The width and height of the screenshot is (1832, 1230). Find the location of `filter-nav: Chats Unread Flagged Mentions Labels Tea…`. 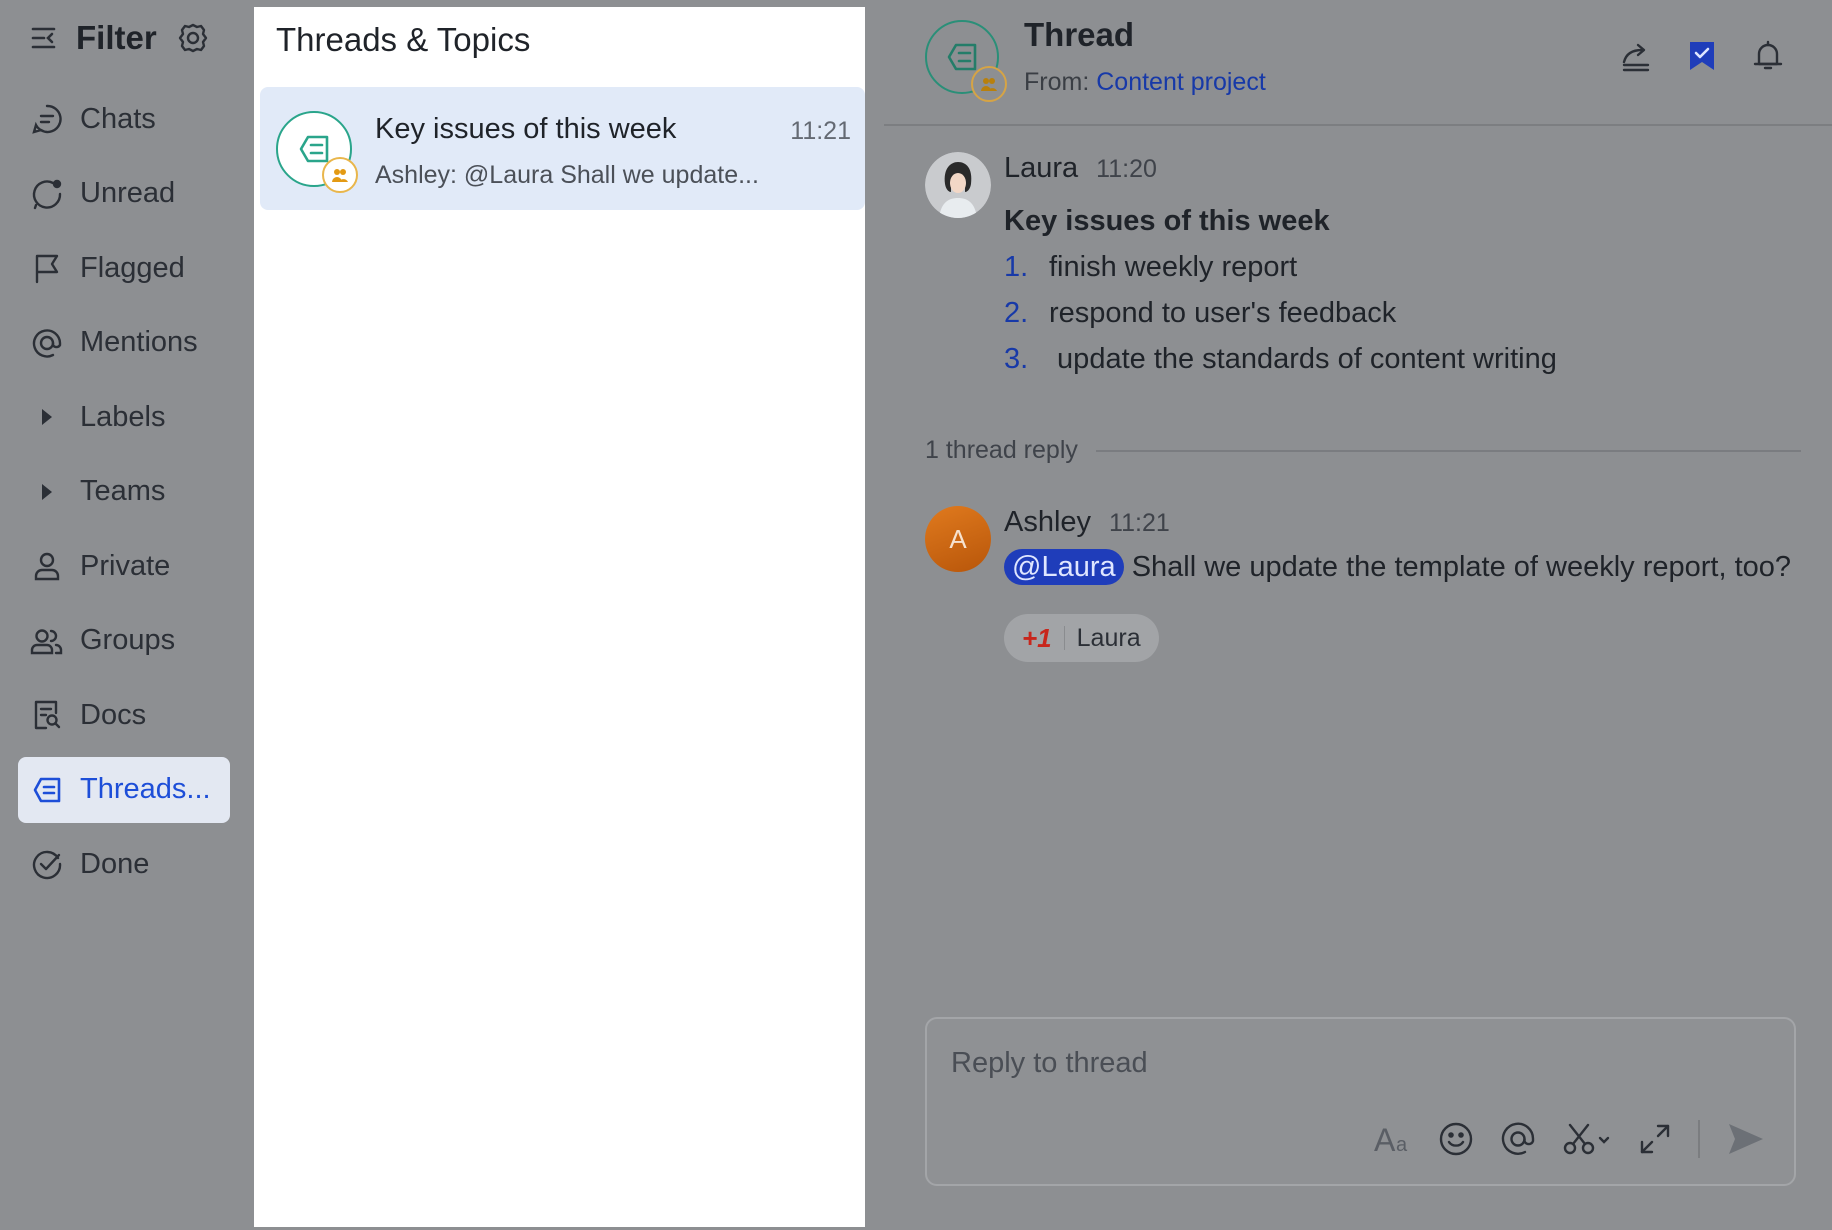

filter-nav: Chats Unread Flagged Mentions Labels Tea… is located at coordinates (120, 496).